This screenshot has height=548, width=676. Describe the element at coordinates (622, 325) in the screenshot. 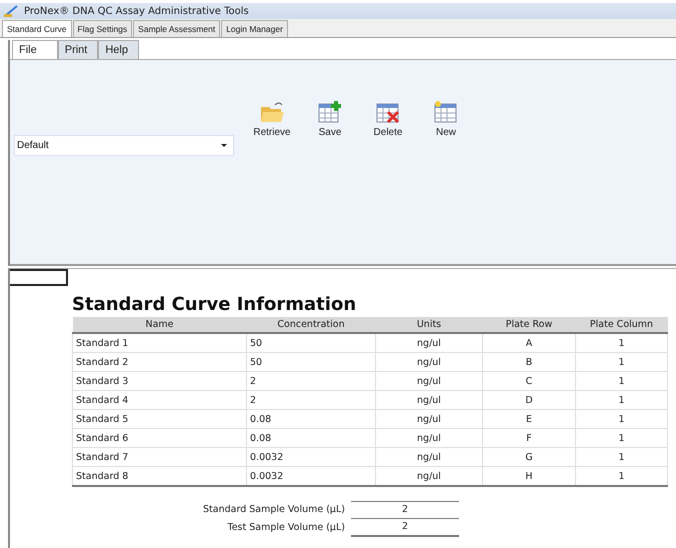

I see `column-header: Plate Column` at that location.